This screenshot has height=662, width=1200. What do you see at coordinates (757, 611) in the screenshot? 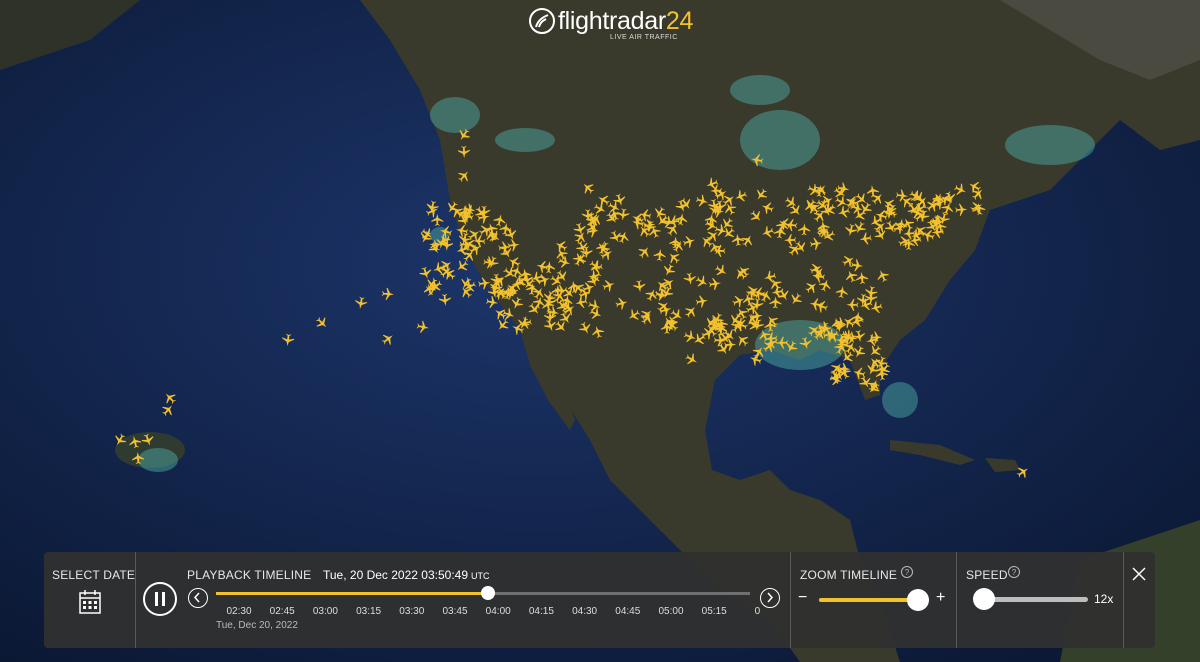
I see `timeline-tick: 0` at bounding box center [757, 611].